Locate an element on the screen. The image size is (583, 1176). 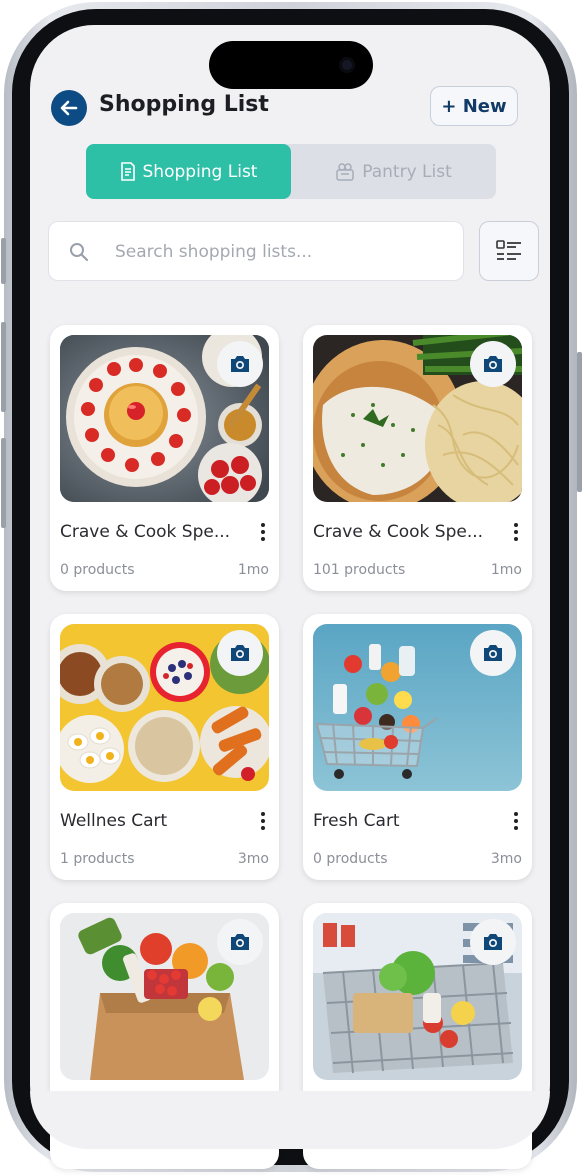
list-card: Crave & Cook Spe... 101 products 1mo is located at coordinates (417, 458).